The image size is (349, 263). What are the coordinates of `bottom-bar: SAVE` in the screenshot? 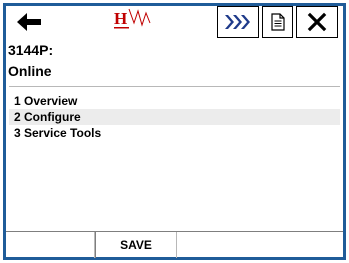 It's located at (174, 244).